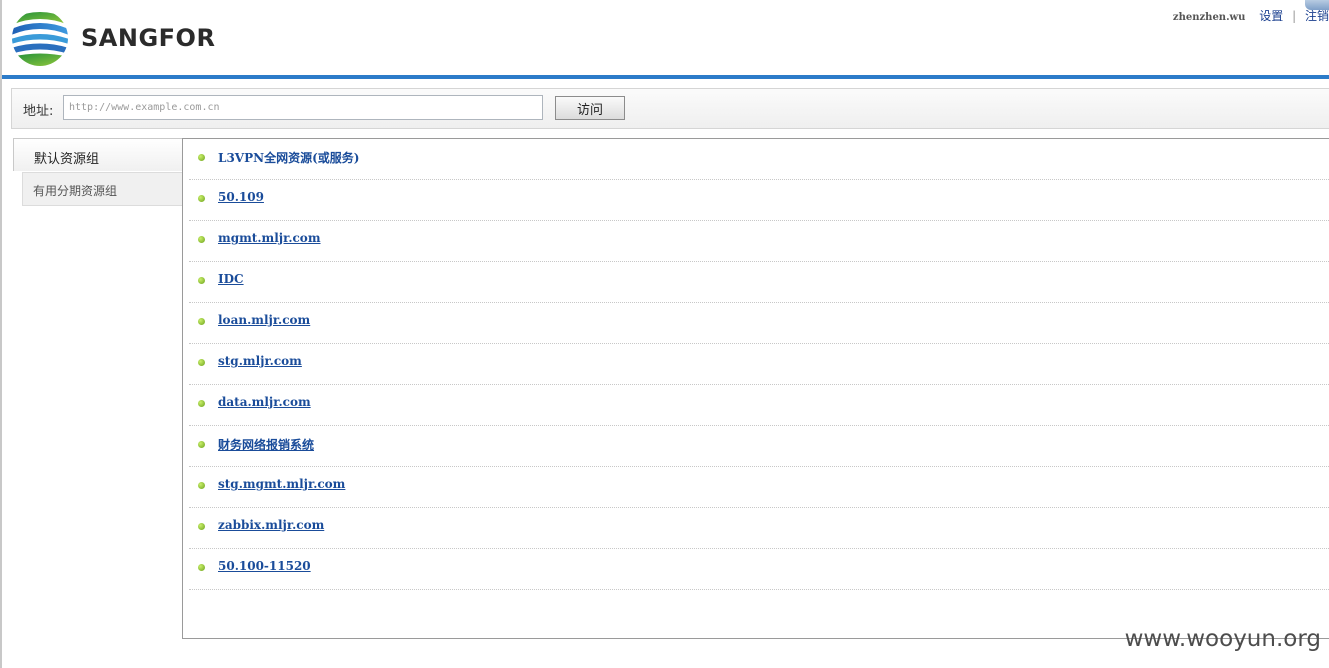  What do you see at coordinates (670, 108) in the screenshot?
I see `address-bar: 地址: 访问` at bounding box center [670, 108].